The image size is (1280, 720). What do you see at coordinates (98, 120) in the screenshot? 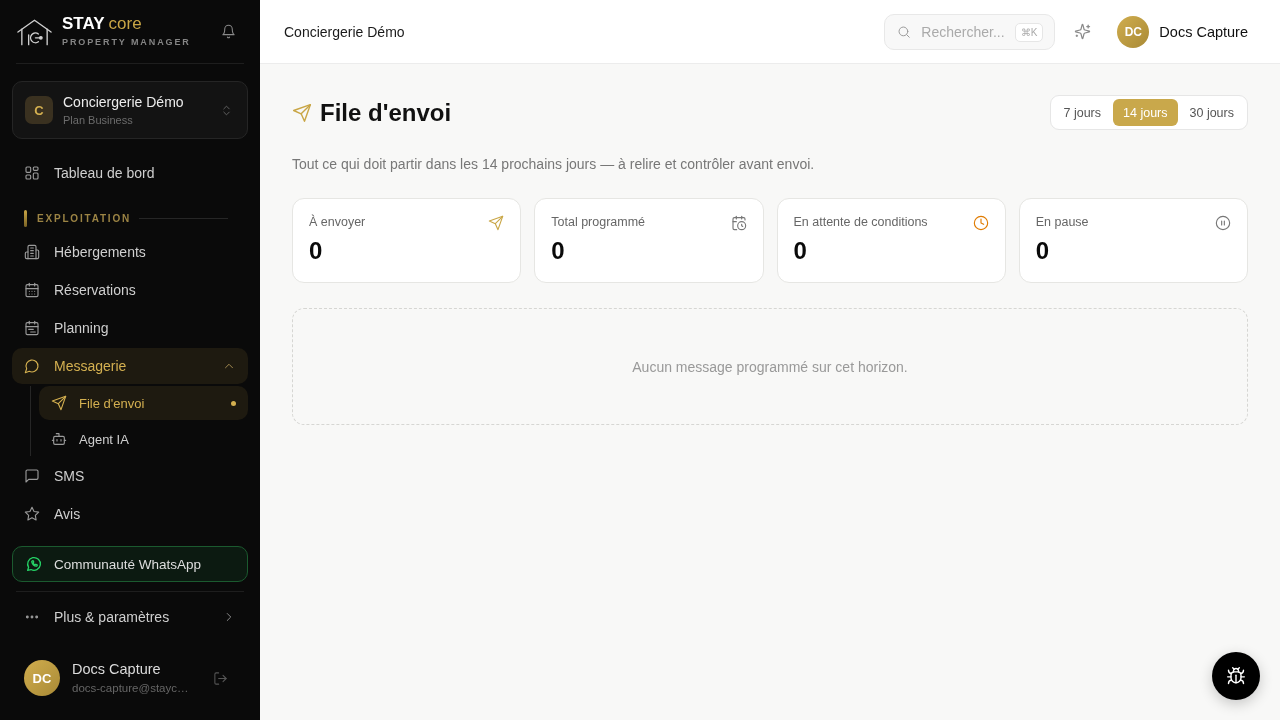
I see `workspace-plan: Plan Business` at bounding box center [98, 120].